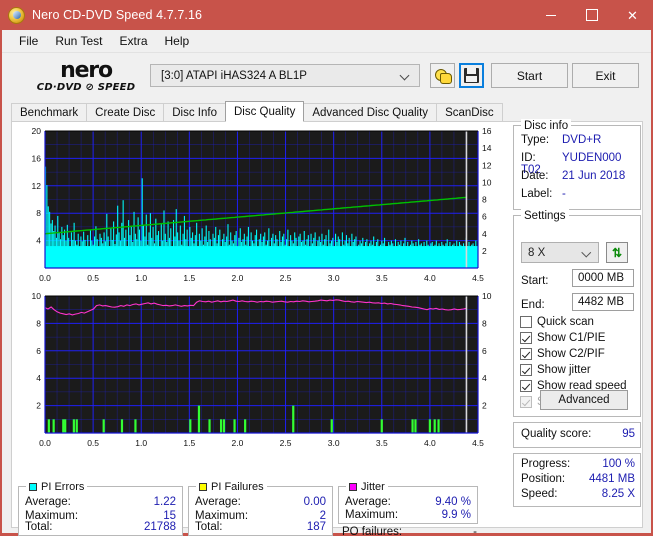  I want to click on end-label: End:, so click(533, 305).